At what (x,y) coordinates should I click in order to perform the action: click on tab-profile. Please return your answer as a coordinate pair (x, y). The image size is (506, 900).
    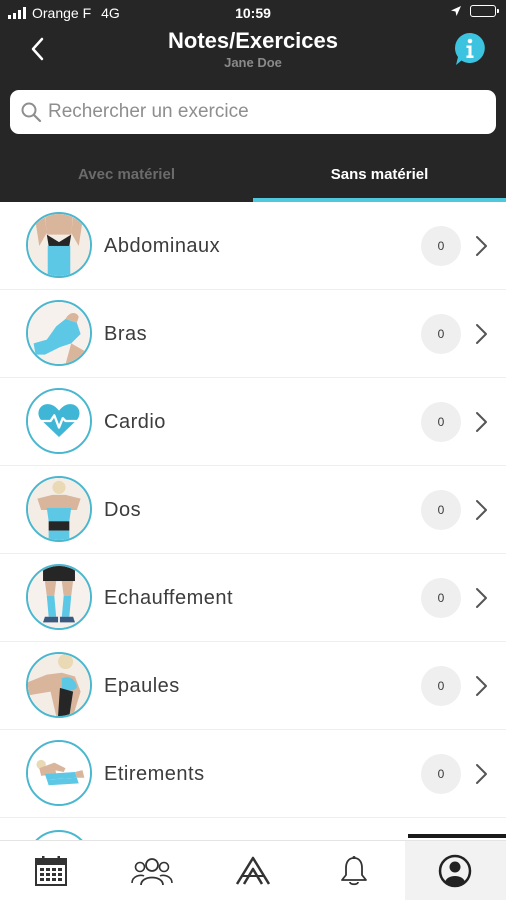
    Looking at the image, I should click on (455, 870).